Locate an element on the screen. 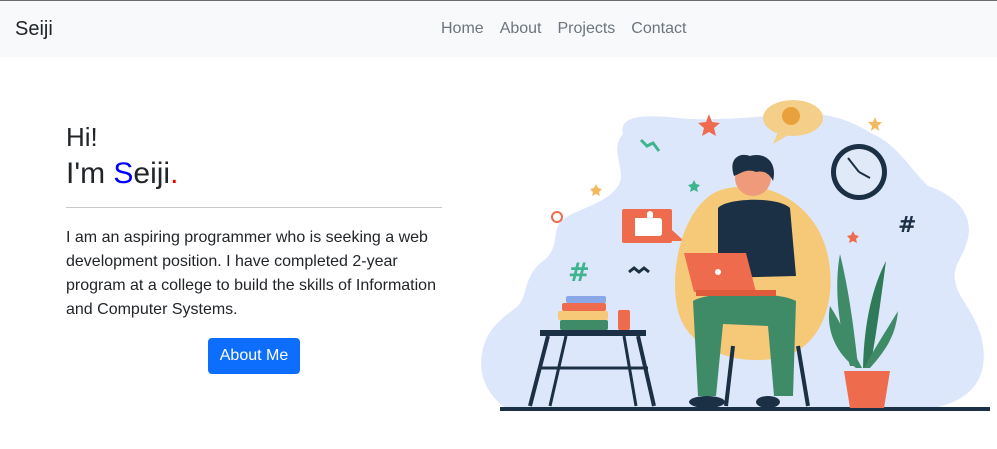 This screenshot has width=997, height=449. greeting-heading: Hi! is located at coordinates (82, 137).